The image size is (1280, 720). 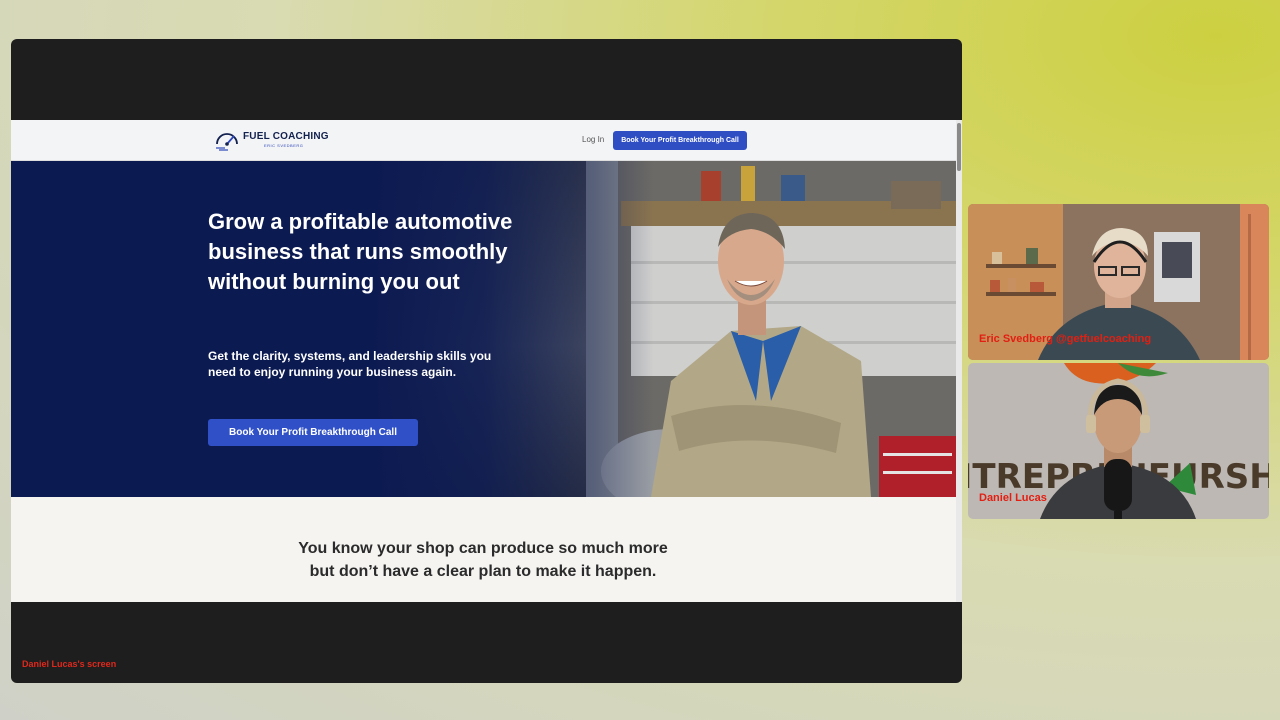 I want to click on screen-owner-label: Daniel Lucas's screen, so click(x=69, y=664).